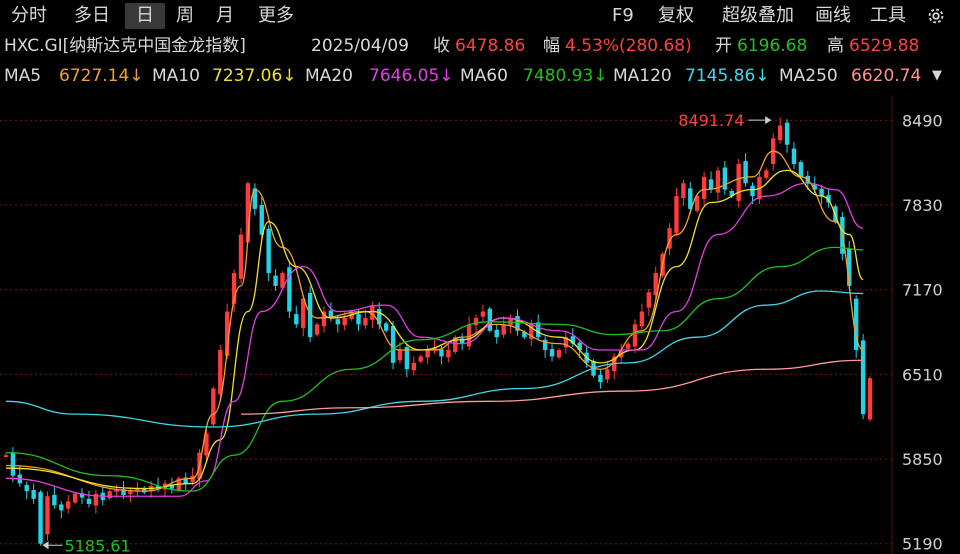  Describe the element at coordinates (936, 16) in the screenshot. I see `gear-icon` at that location.